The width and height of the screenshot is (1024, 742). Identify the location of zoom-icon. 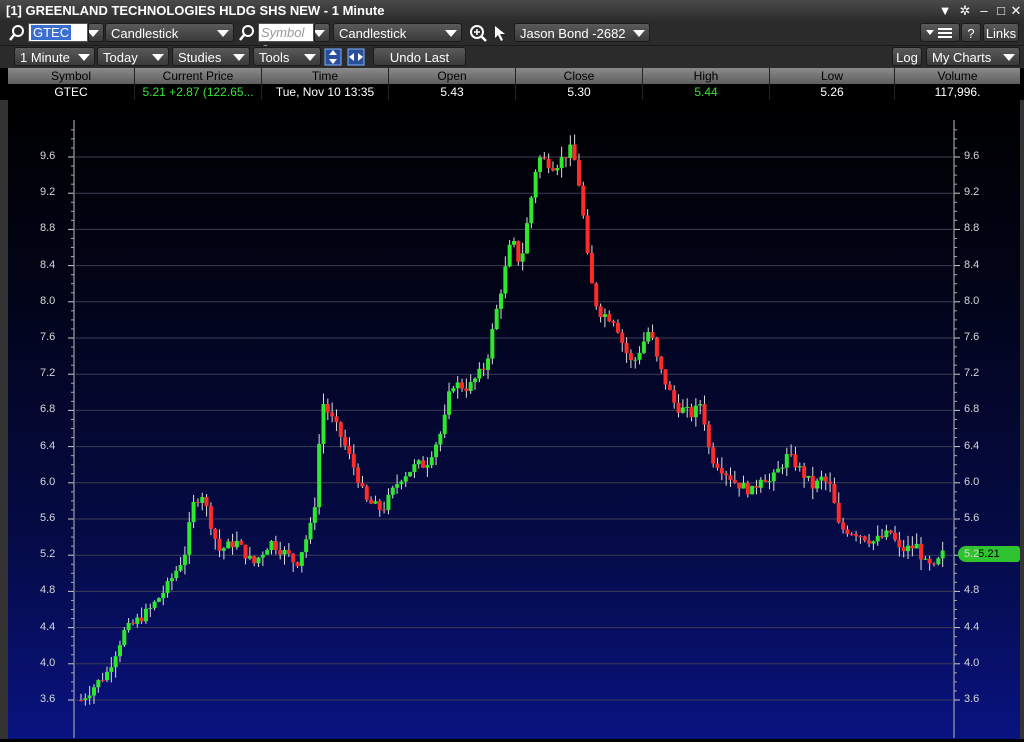
(478, 33).